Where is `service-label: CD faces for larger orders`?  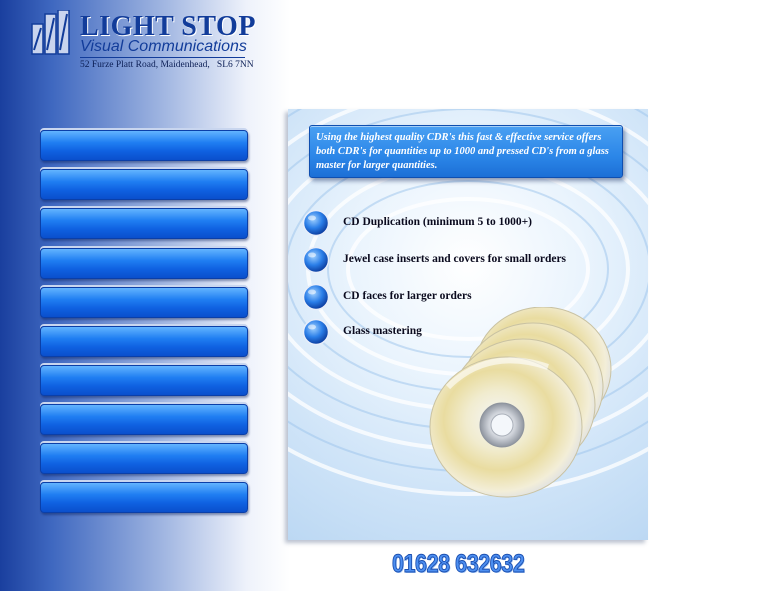
service-label: CD faces for larger orders is located at coordinates (407, 296).